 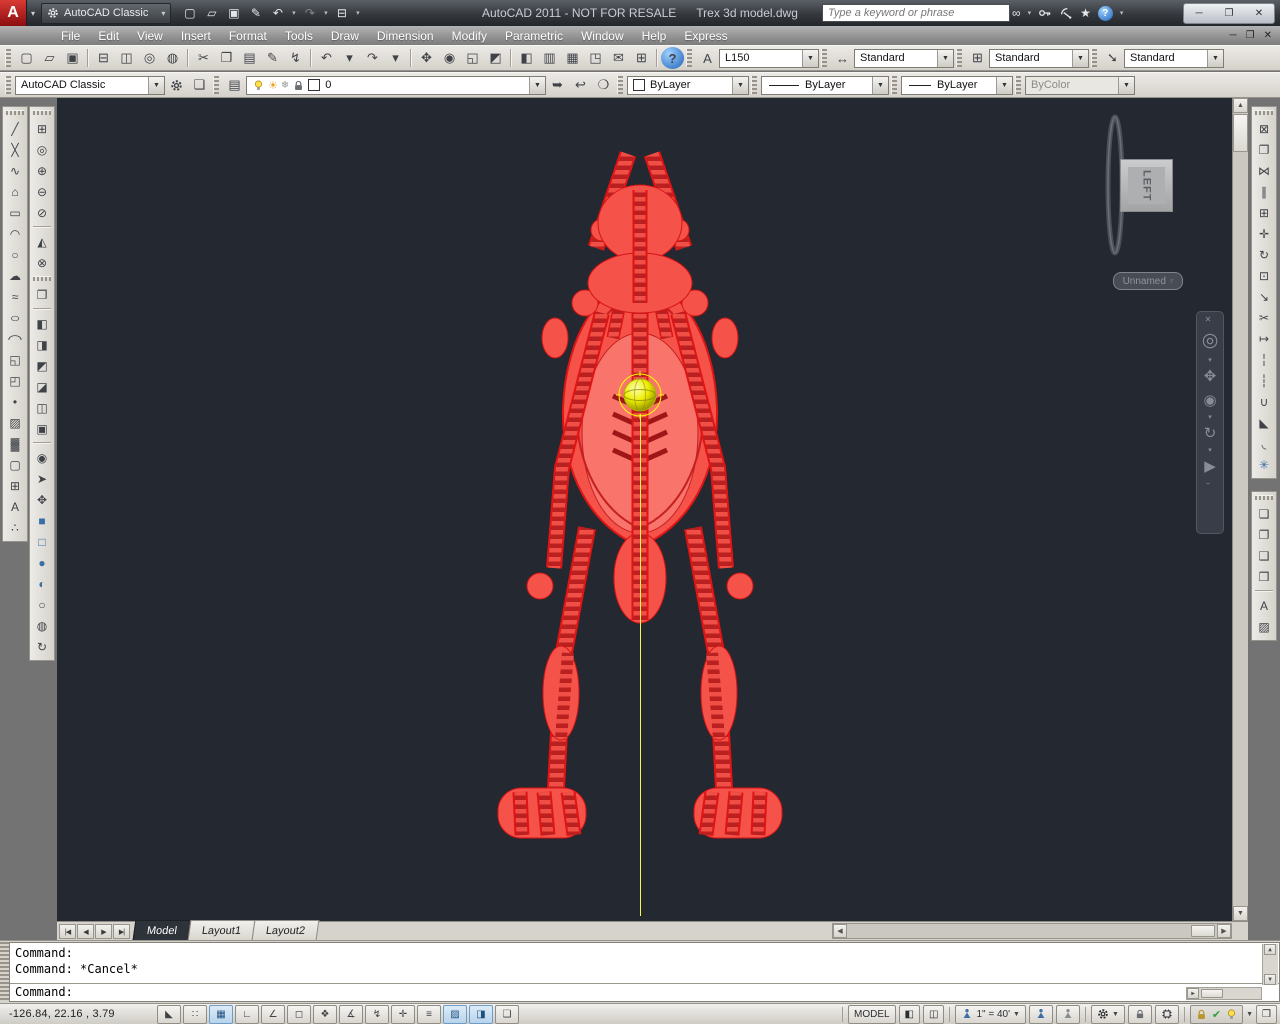 I want to click on table-style-icon: ⊞, so click(x=977, y=58).